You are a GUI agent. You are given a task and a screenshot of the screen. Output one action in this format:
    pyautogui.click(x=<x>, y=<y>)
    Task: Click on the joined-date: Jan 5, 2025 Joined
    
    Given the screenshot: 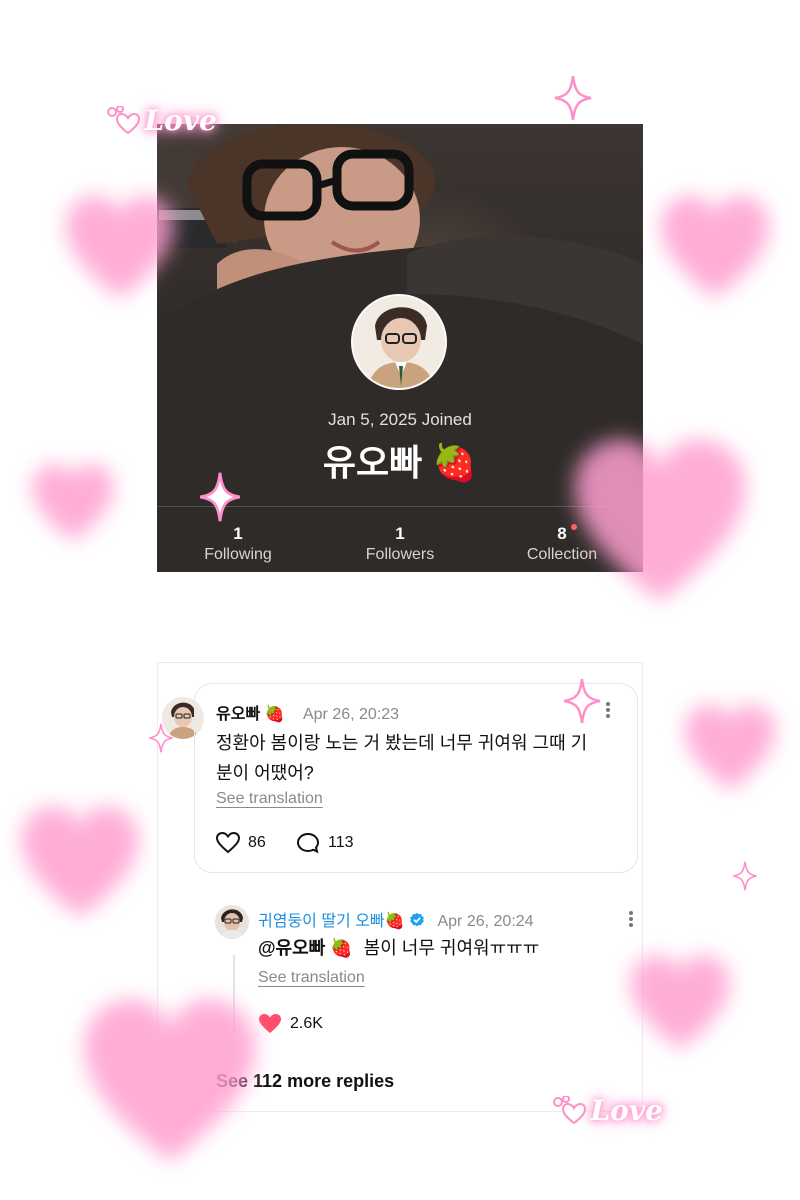 What is the action you would take?
    pyautogui.click(x=400, y=419)
    